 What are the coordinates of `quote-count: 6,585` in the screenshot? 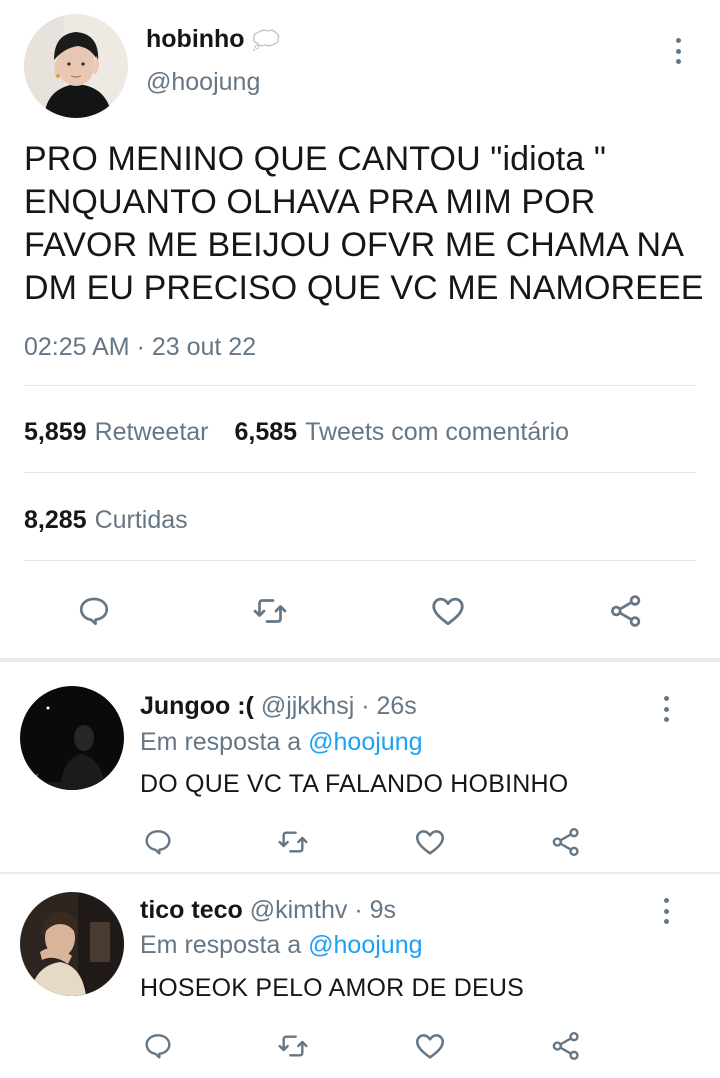 It's located at (266, 432).